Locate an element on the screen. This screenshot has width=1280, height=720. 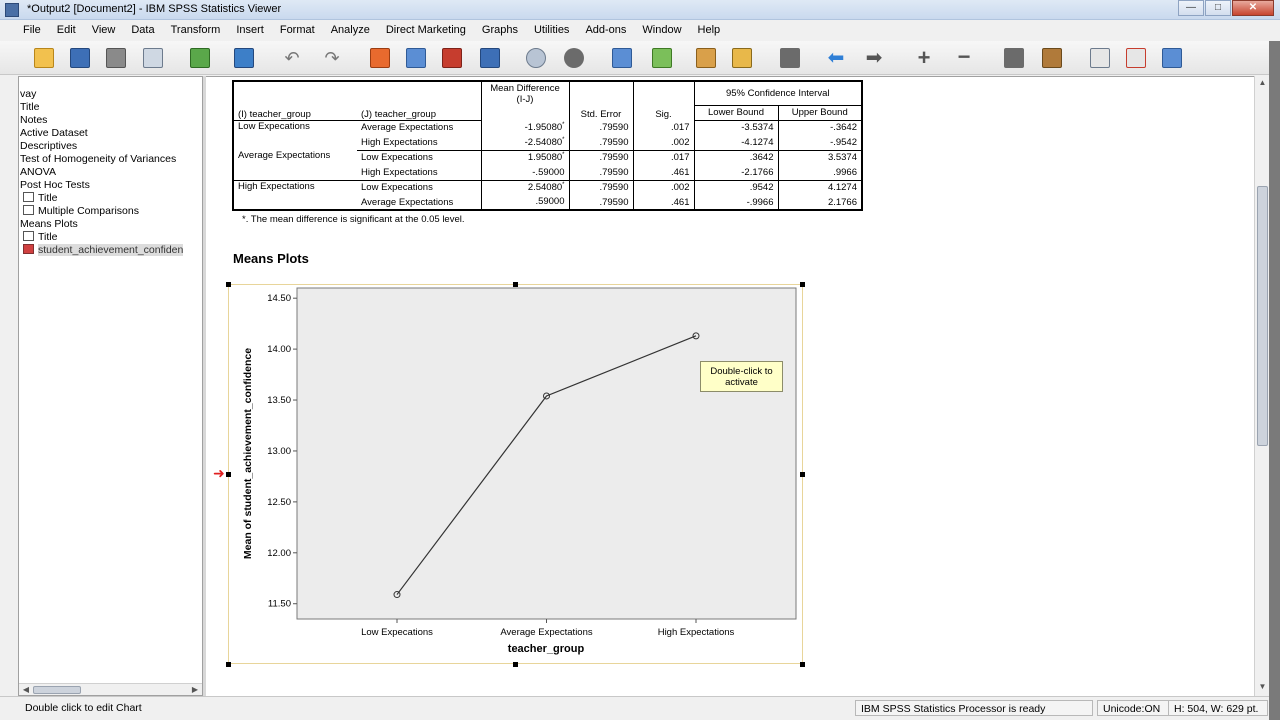
save-icon is located at coordinates (80, 58).